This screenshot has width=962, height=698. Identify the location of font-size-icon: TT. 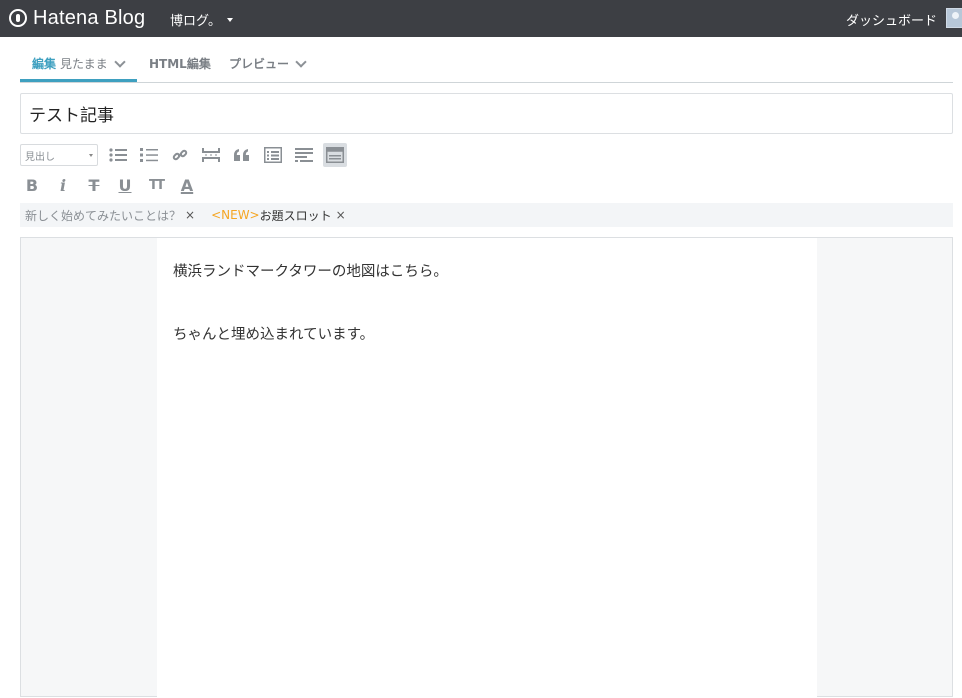
(156, 185).